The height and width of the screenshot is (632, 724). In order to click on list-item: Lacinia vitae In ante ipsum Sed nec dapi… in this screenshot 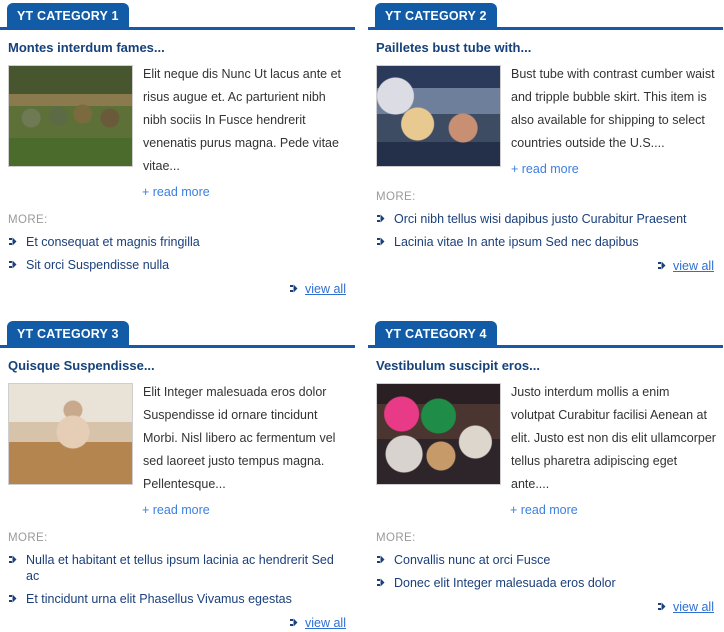, I will do `click(545, 242)`.